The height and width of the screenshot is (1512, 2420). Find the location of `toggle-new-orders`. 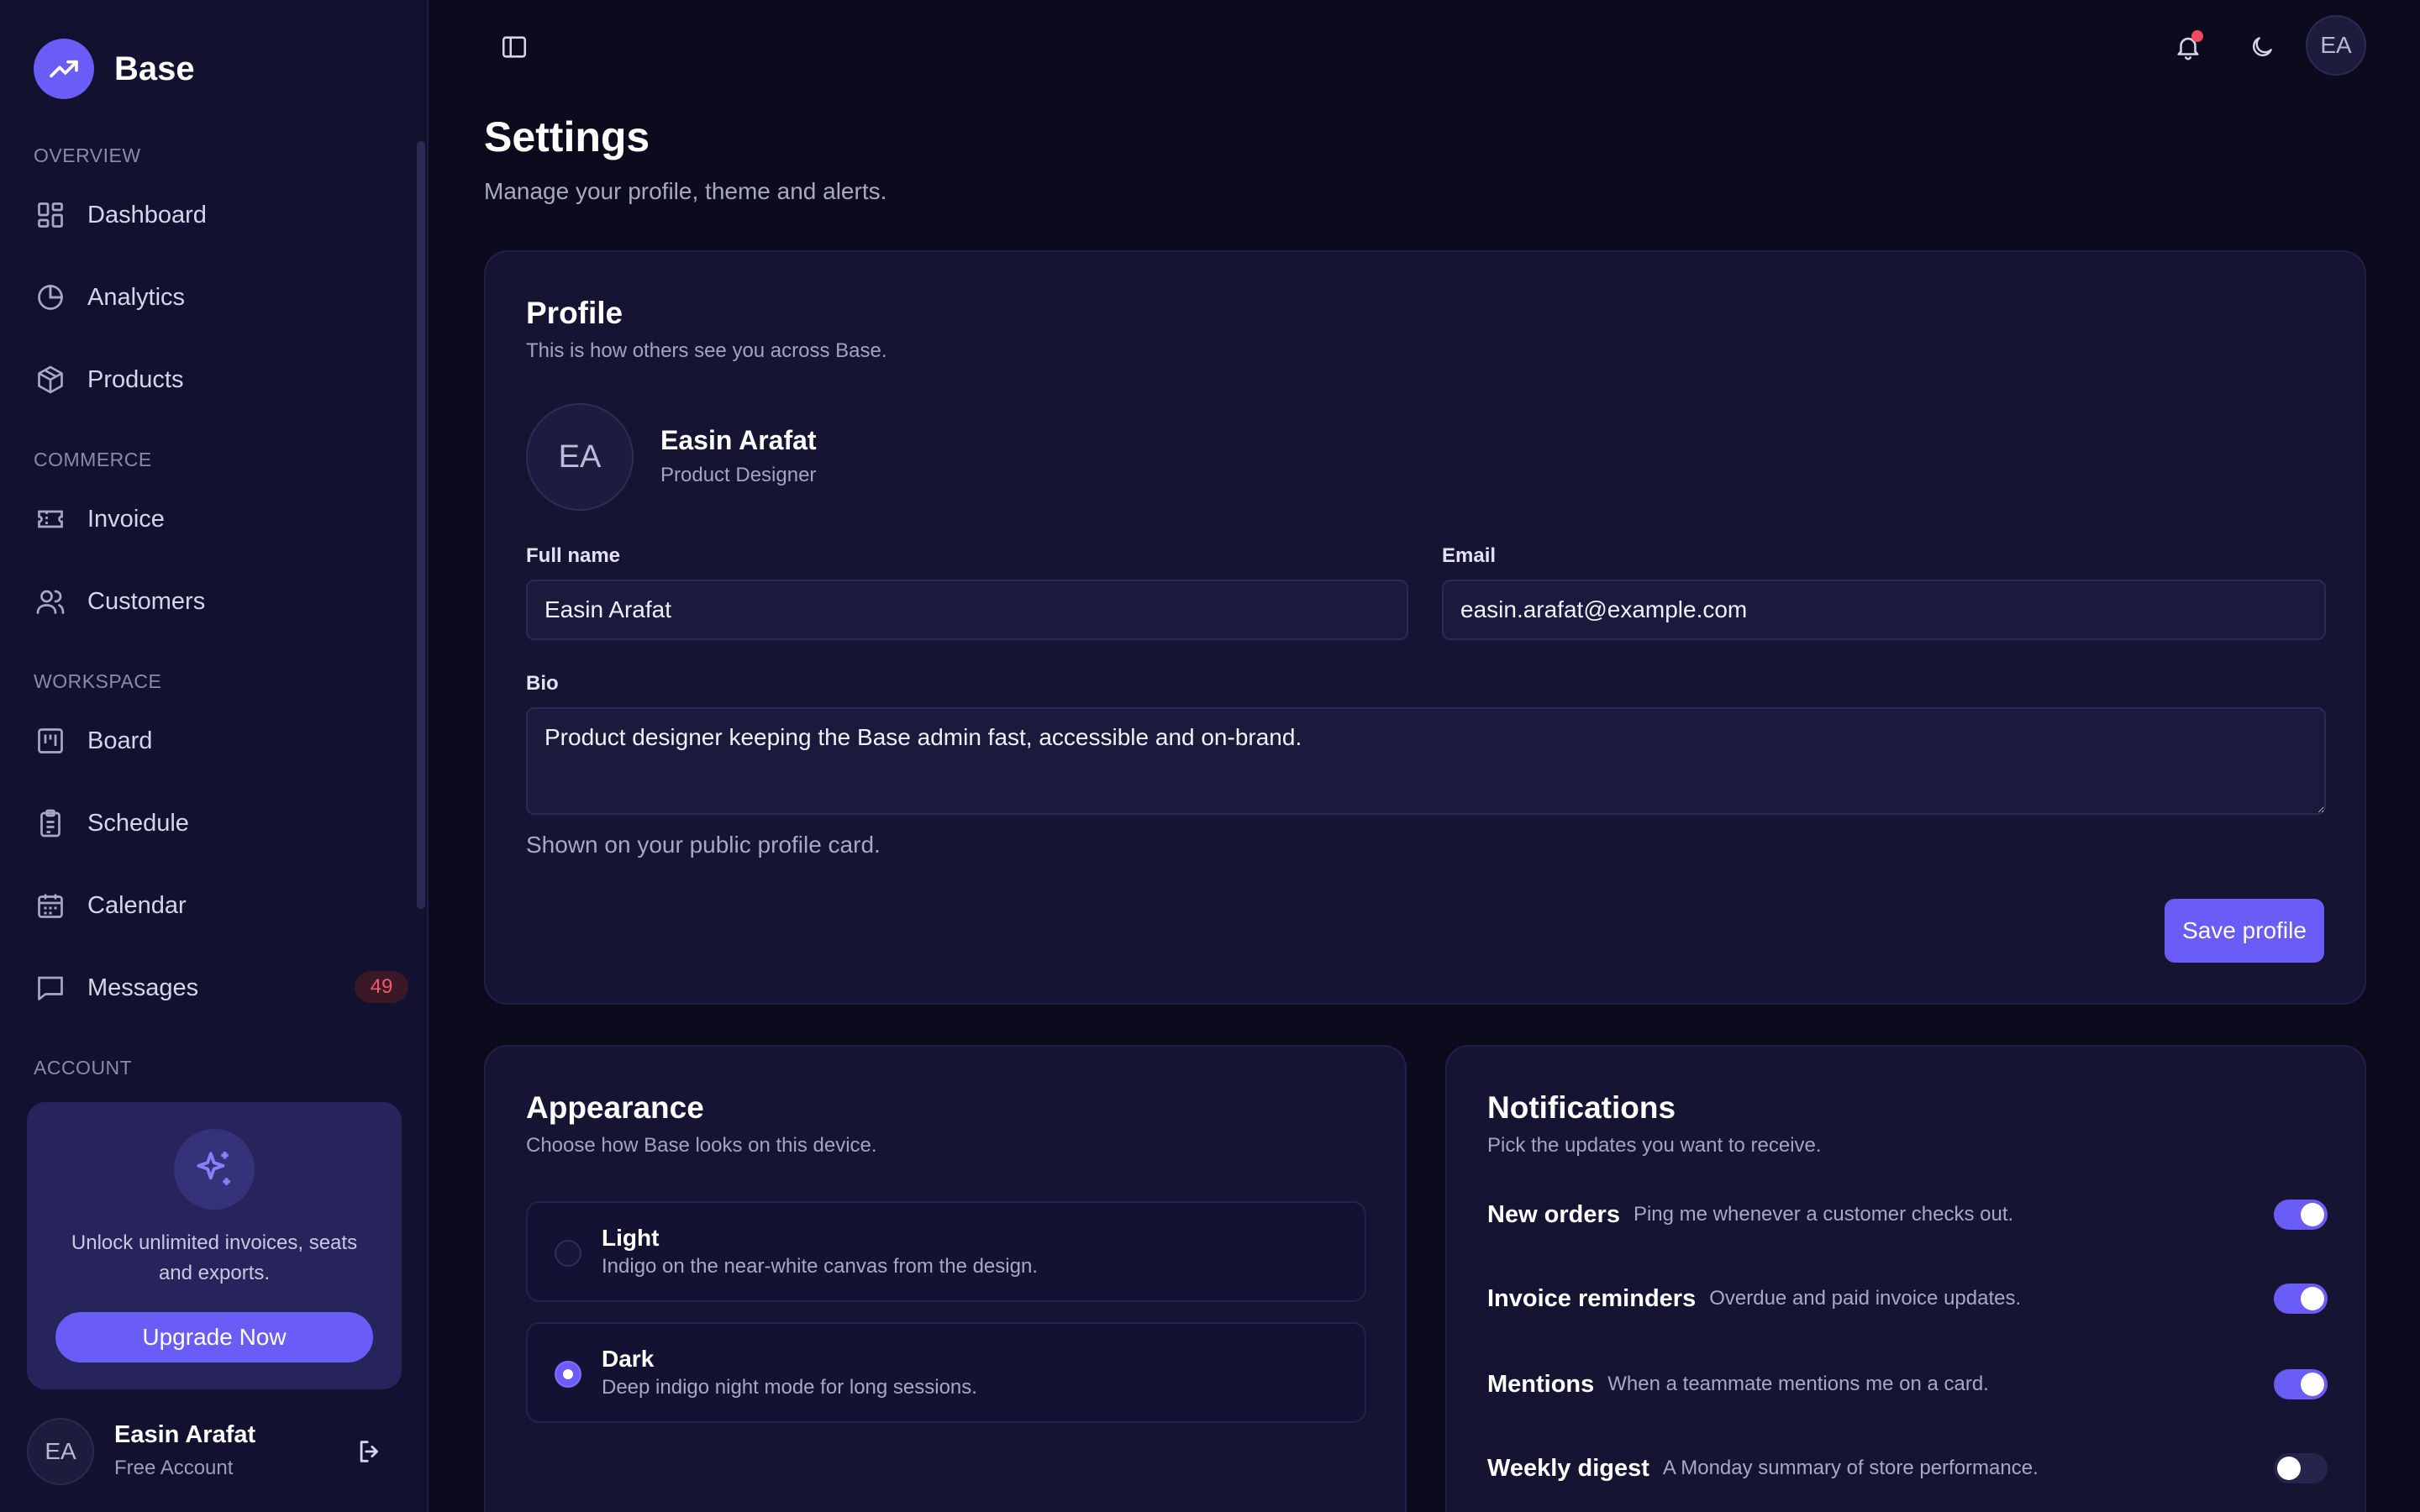

toggle-new-orders is located at coordinates (2301, 1215).